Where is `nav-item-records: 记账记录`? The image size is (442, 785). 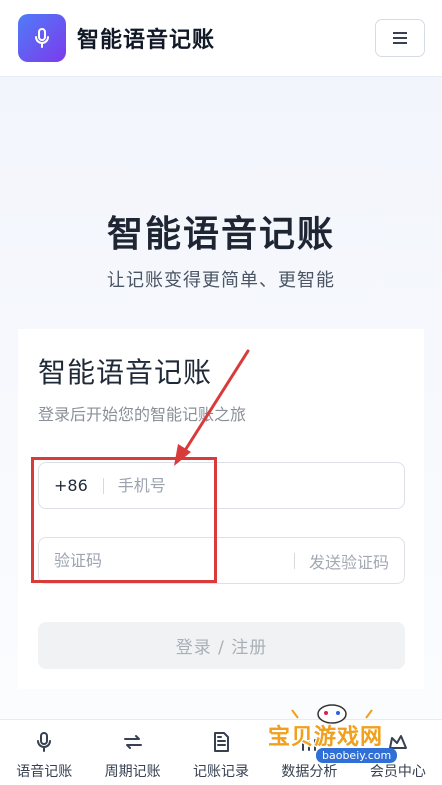 nav-item-records: 记账记录 is located at coordinates (221, 752).